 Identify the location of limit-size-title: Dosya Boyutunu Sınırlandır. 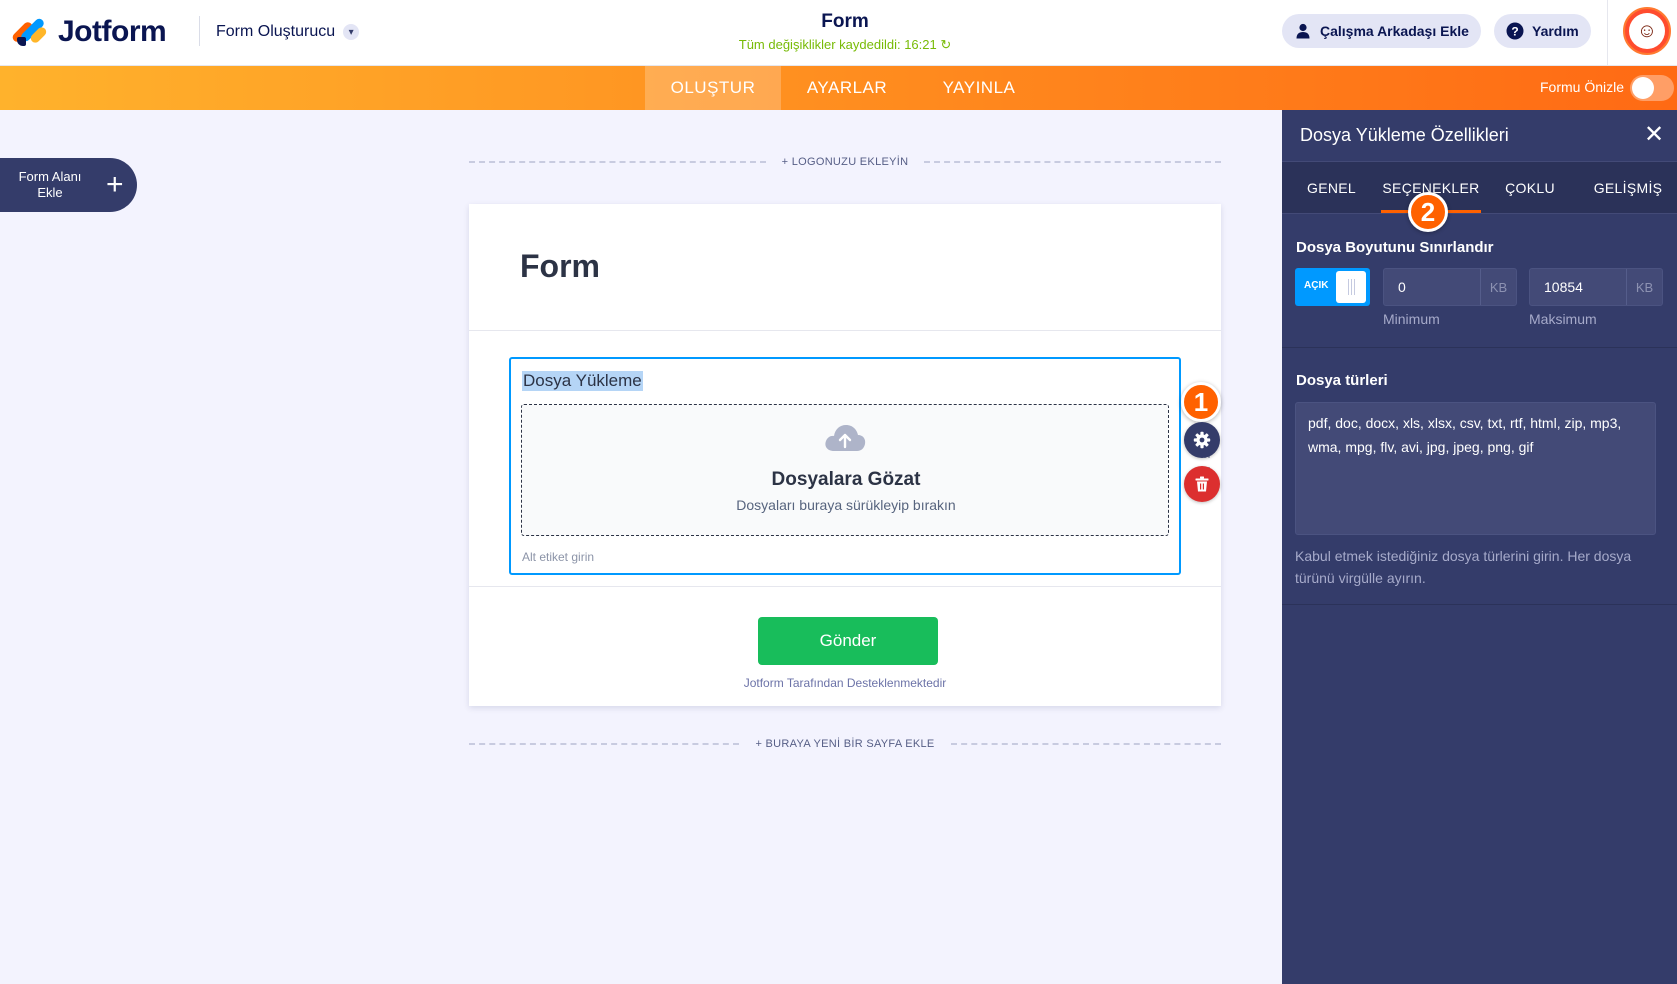
(1395, 247).